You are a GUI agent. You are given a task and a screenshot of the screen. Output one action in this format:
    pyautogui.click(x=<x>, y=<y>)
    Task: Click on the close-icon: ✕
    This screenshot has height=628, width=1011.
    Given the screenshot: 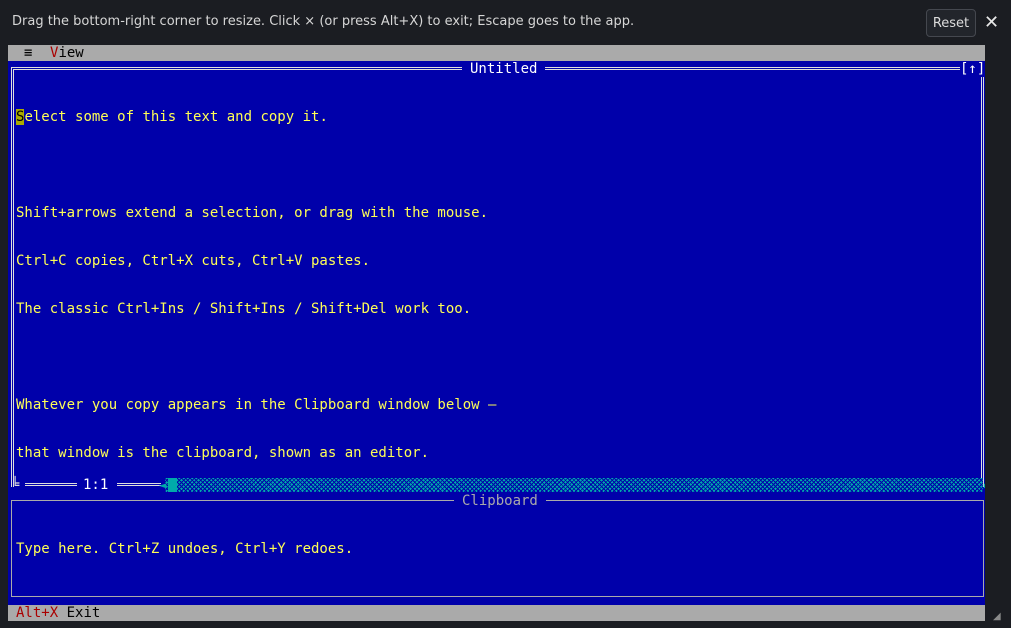 What is the action you would take?
    pyautogui.click(x=991, y=23)
    